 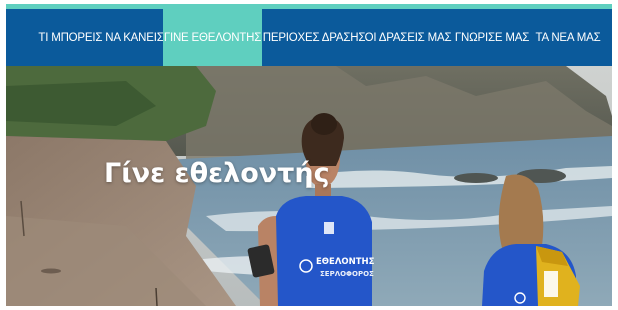 I want to click on nav-item-news: ΤΑ ΝΕΑ ΜΑΣ, so click(x=568, y=37).